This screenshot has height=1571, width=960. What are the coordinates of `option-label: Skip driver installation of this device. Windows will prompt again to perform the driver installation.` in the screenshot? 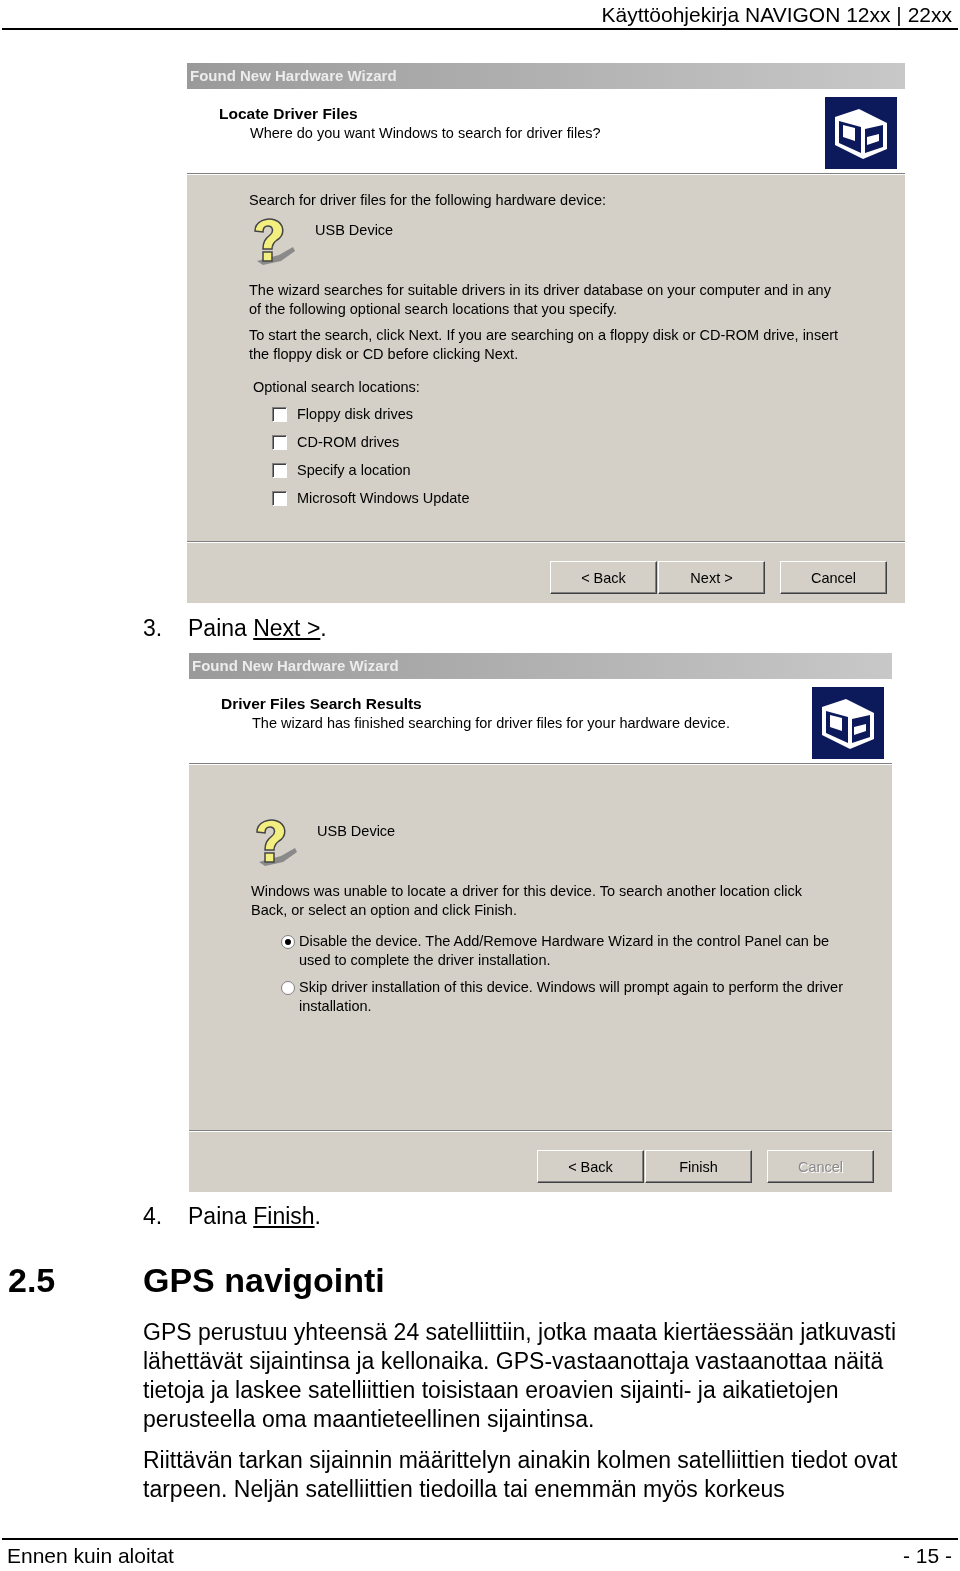 It's located at (581, 997).